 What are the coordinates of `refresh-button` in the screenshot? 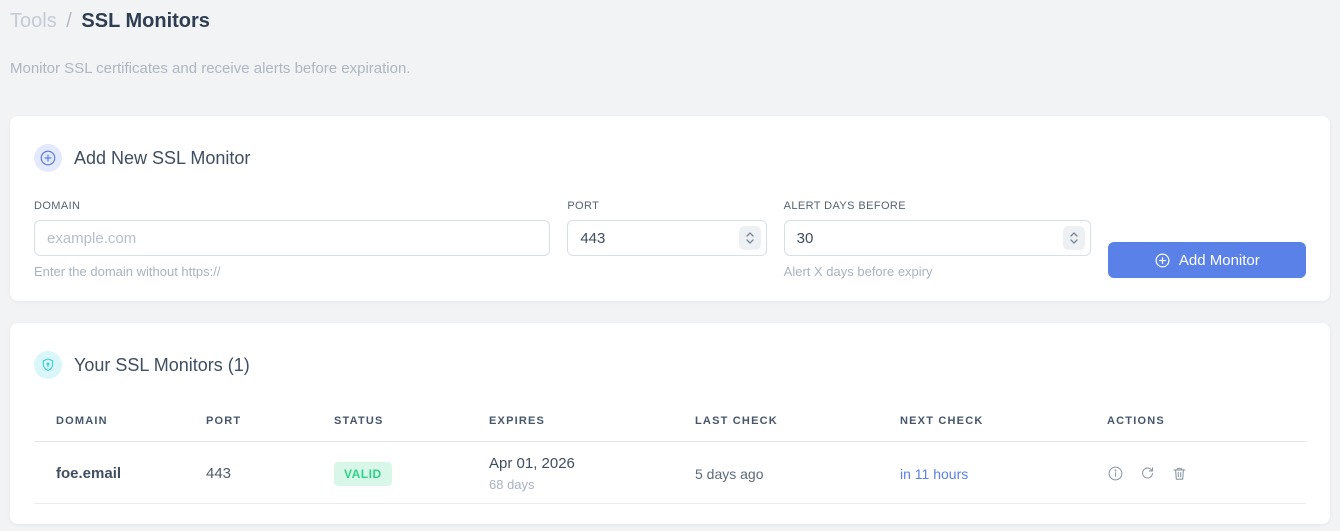 It's located at (1147, 473).